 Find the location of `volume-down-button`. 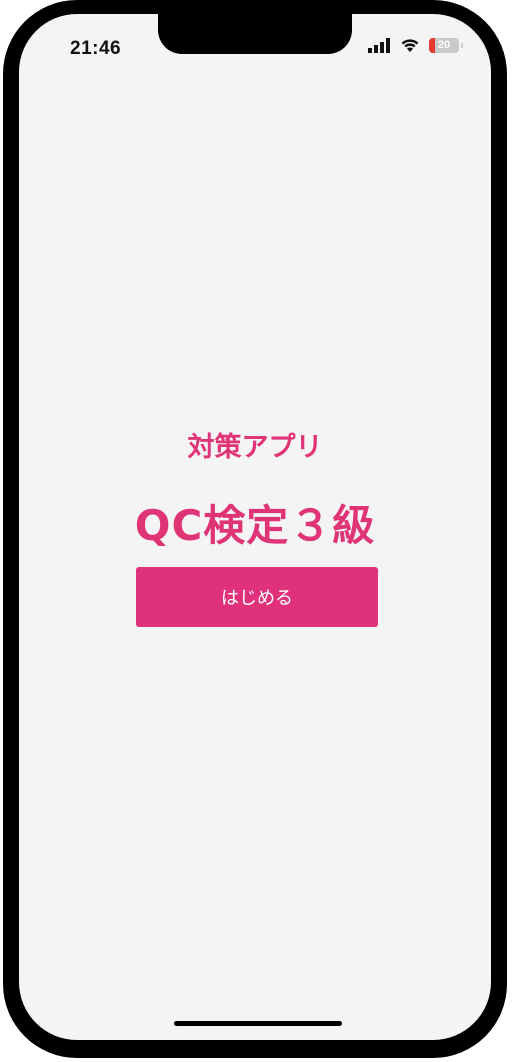

volume-down-button is located at coordinates (6, 325).